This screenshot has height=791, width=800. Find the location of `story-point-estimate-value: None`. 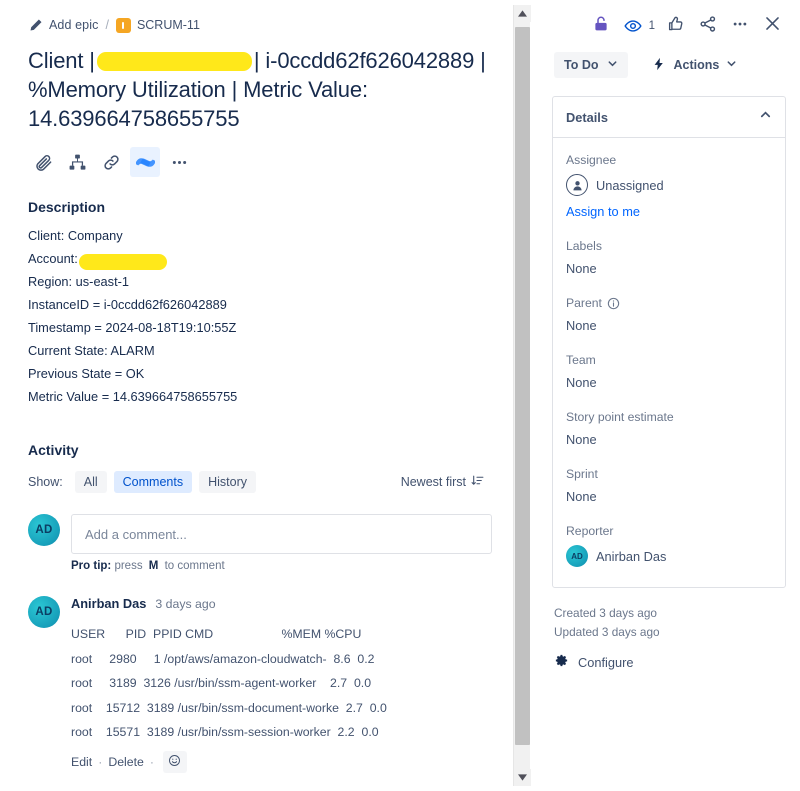

story-point-estimate-value: None is located at coordinates (669, 439).